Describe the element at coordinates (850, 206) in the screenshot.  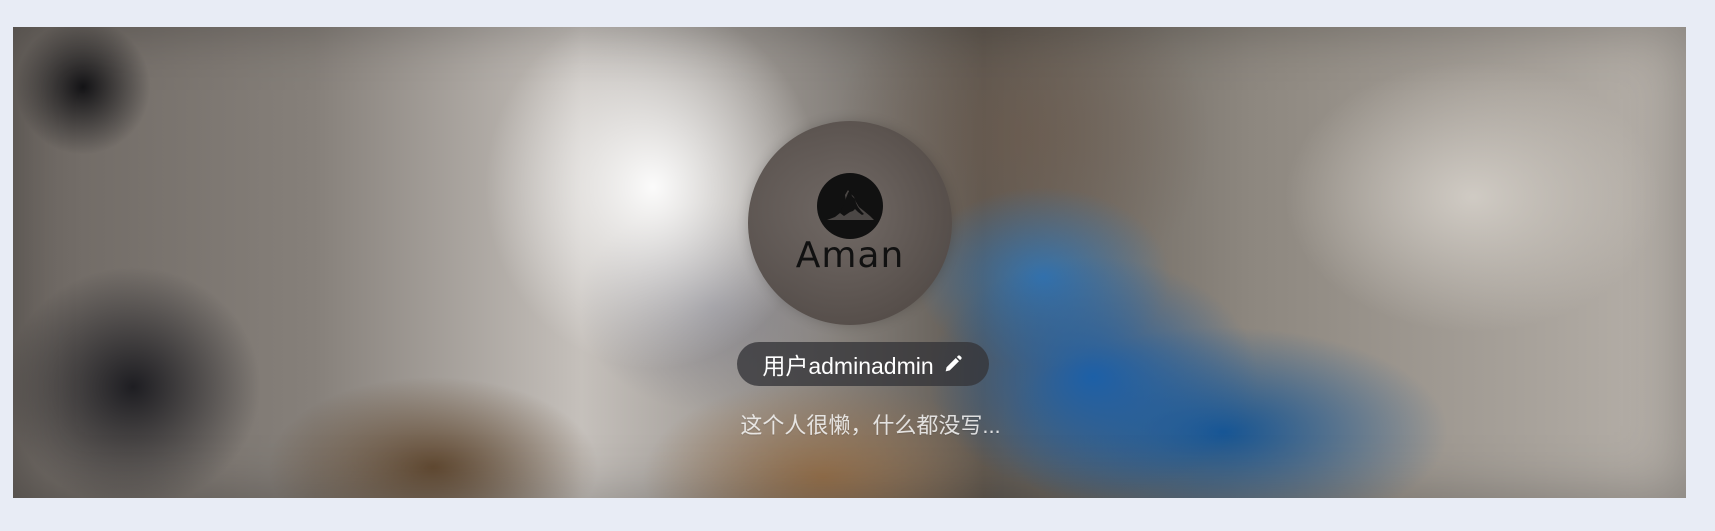
I see `wolf-icon` at that location.